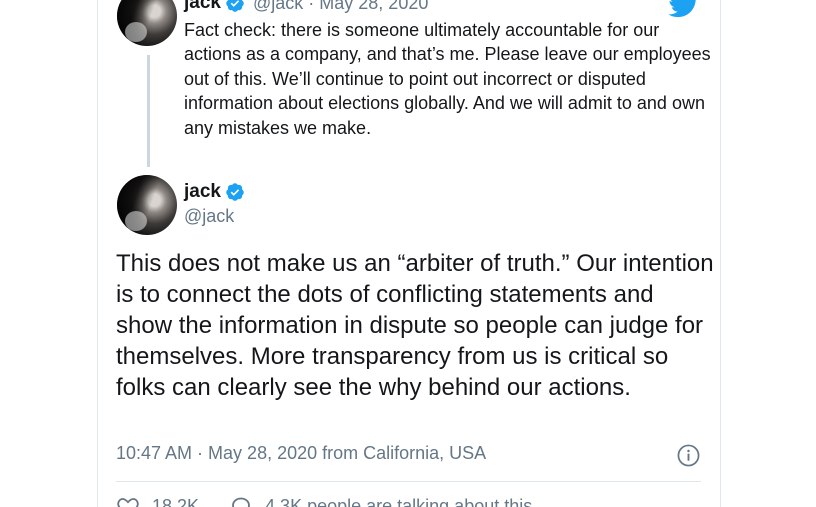 This screenshot has width=816, height=507. I want to click on reply-author-row: jack @jack · May 28, 2020, so click(306, 7).